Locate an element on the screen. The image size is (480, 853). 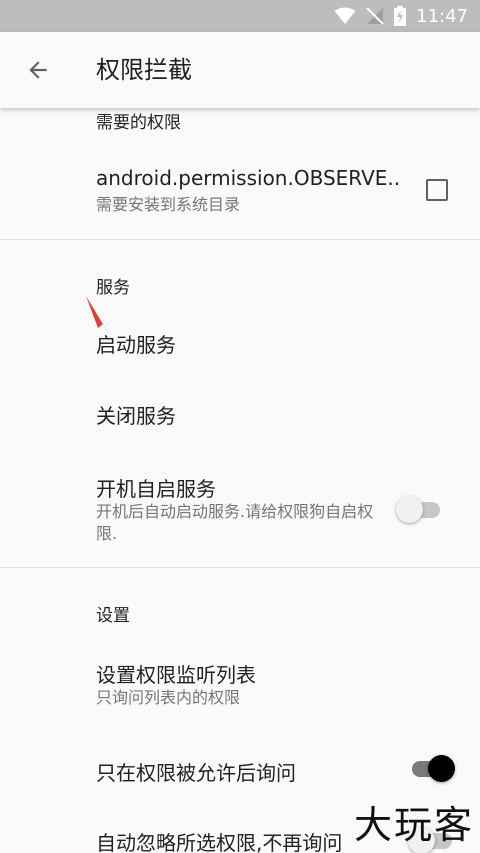
status-icons: 11:47 is located at coordinates (401, 16).